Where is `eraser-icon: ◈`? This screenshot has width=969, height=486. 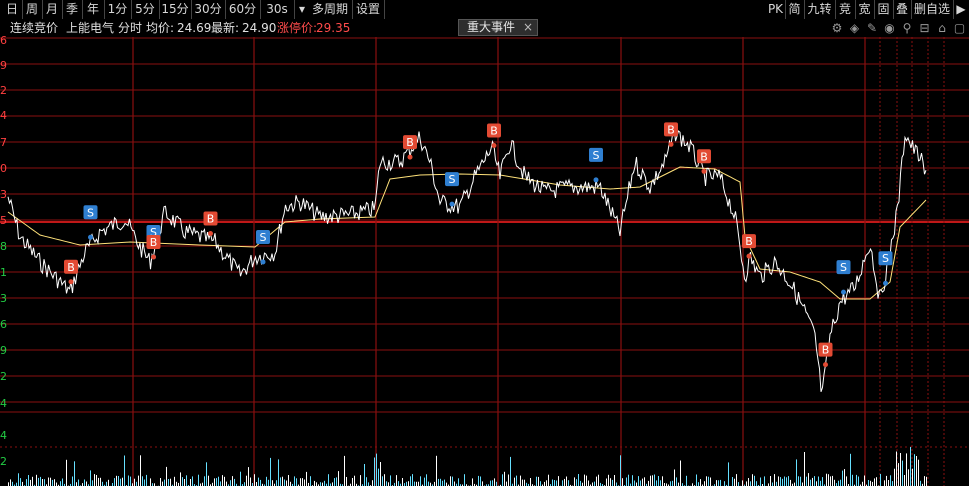 eraser-icon: ◈ is located at coordinates (855, 28).